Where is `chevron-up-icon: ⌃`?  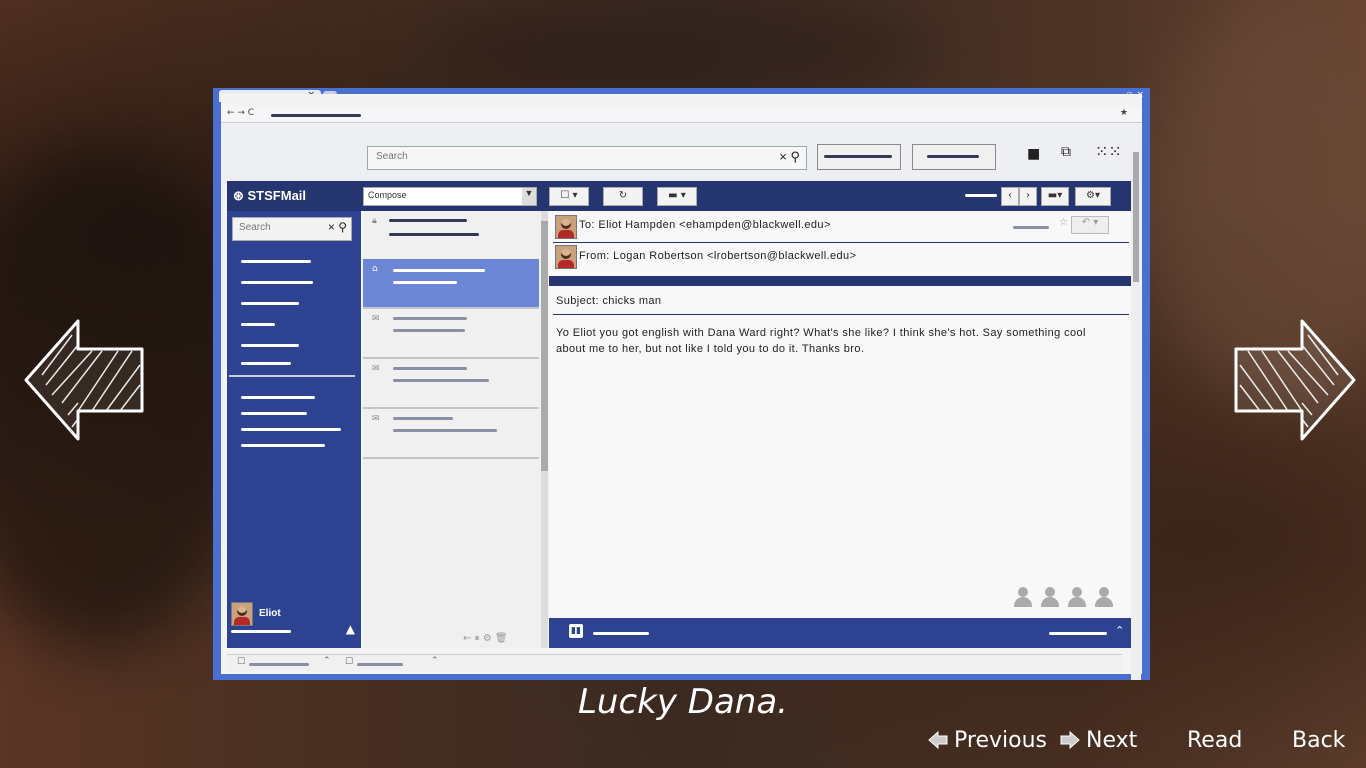 chevron-up-icon: ⌃ is located at coordinates (1119, 630).